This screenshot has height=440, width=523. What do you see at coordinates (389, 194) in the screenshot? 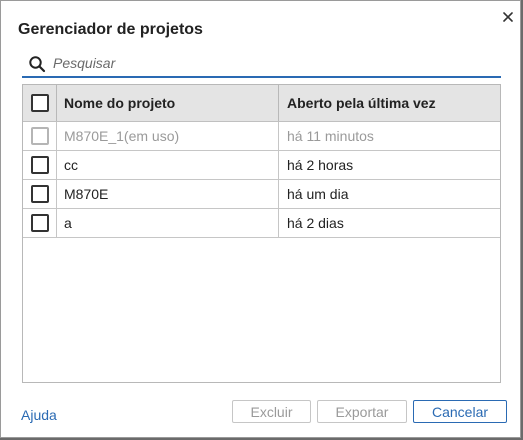
I see `project-last-opened: há um dia` at bounding box center [389, 194].